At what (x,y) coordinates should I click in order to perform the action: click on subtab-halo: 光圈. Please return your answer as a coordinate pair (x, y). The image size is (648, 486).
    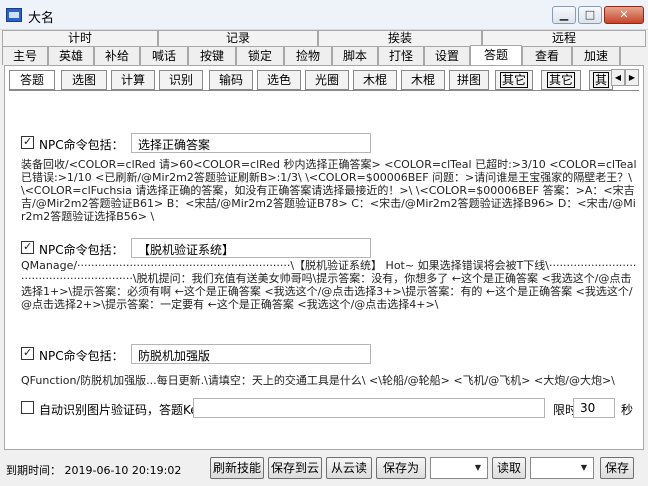
    Looking at the image, I should click on (327, 80).